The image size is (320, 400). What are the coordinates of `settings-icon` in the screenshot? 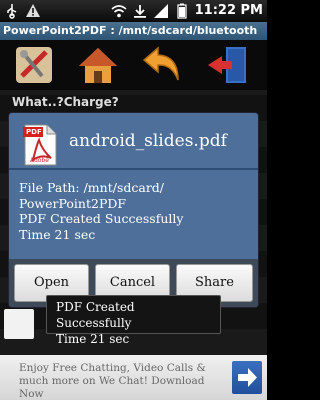 It's located at (34, 65).